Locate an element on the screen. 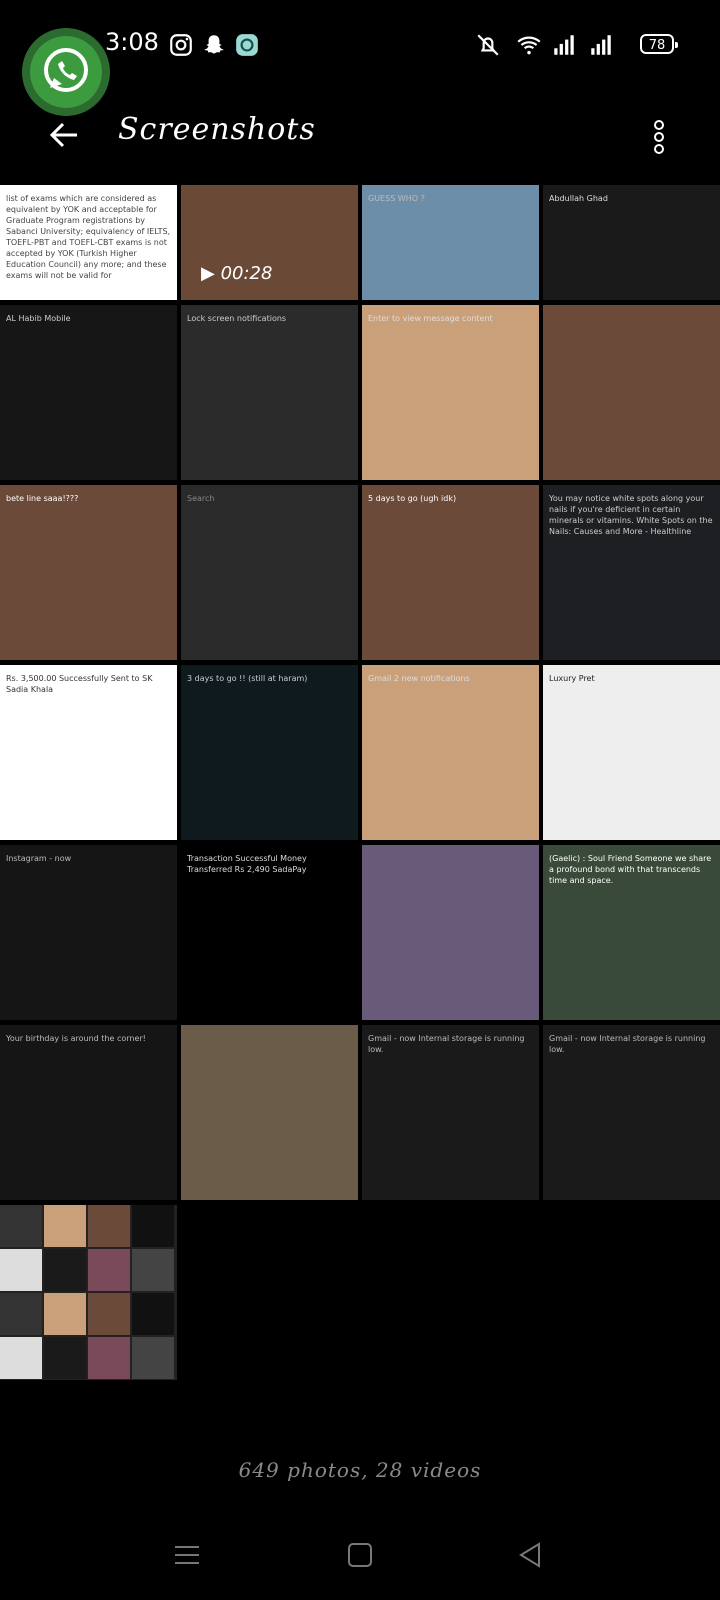  thumbnail-caption: bete line saaa!??? is located at coordinates (42, 498).